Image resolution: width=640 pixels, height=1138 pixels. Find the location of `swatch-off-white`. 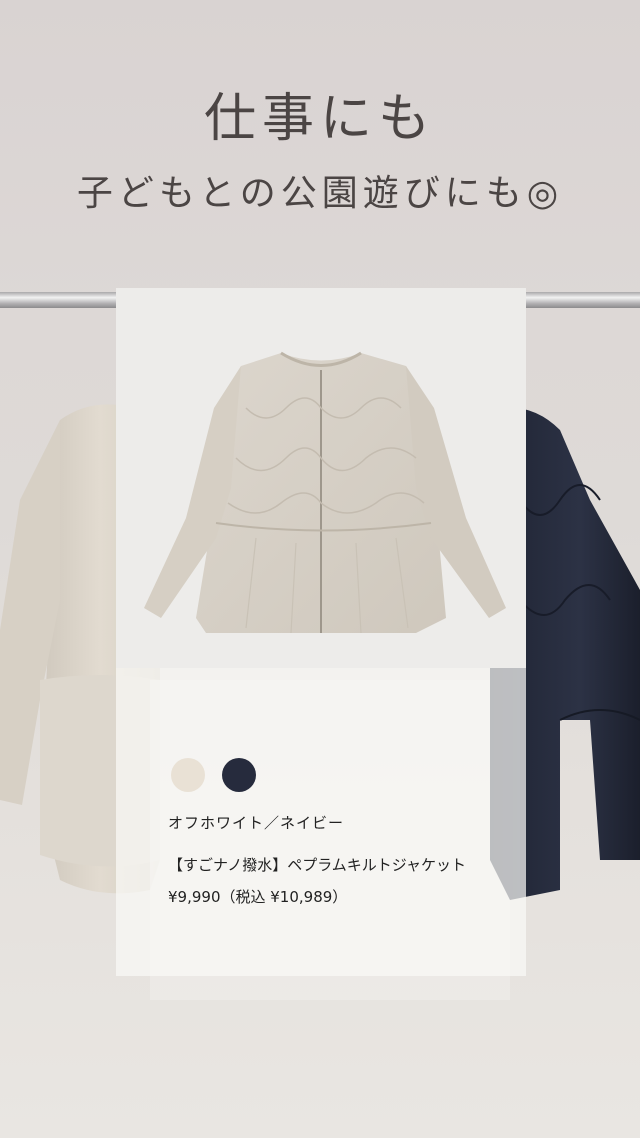

swatch-off-white is located at coordinates (188, 775).